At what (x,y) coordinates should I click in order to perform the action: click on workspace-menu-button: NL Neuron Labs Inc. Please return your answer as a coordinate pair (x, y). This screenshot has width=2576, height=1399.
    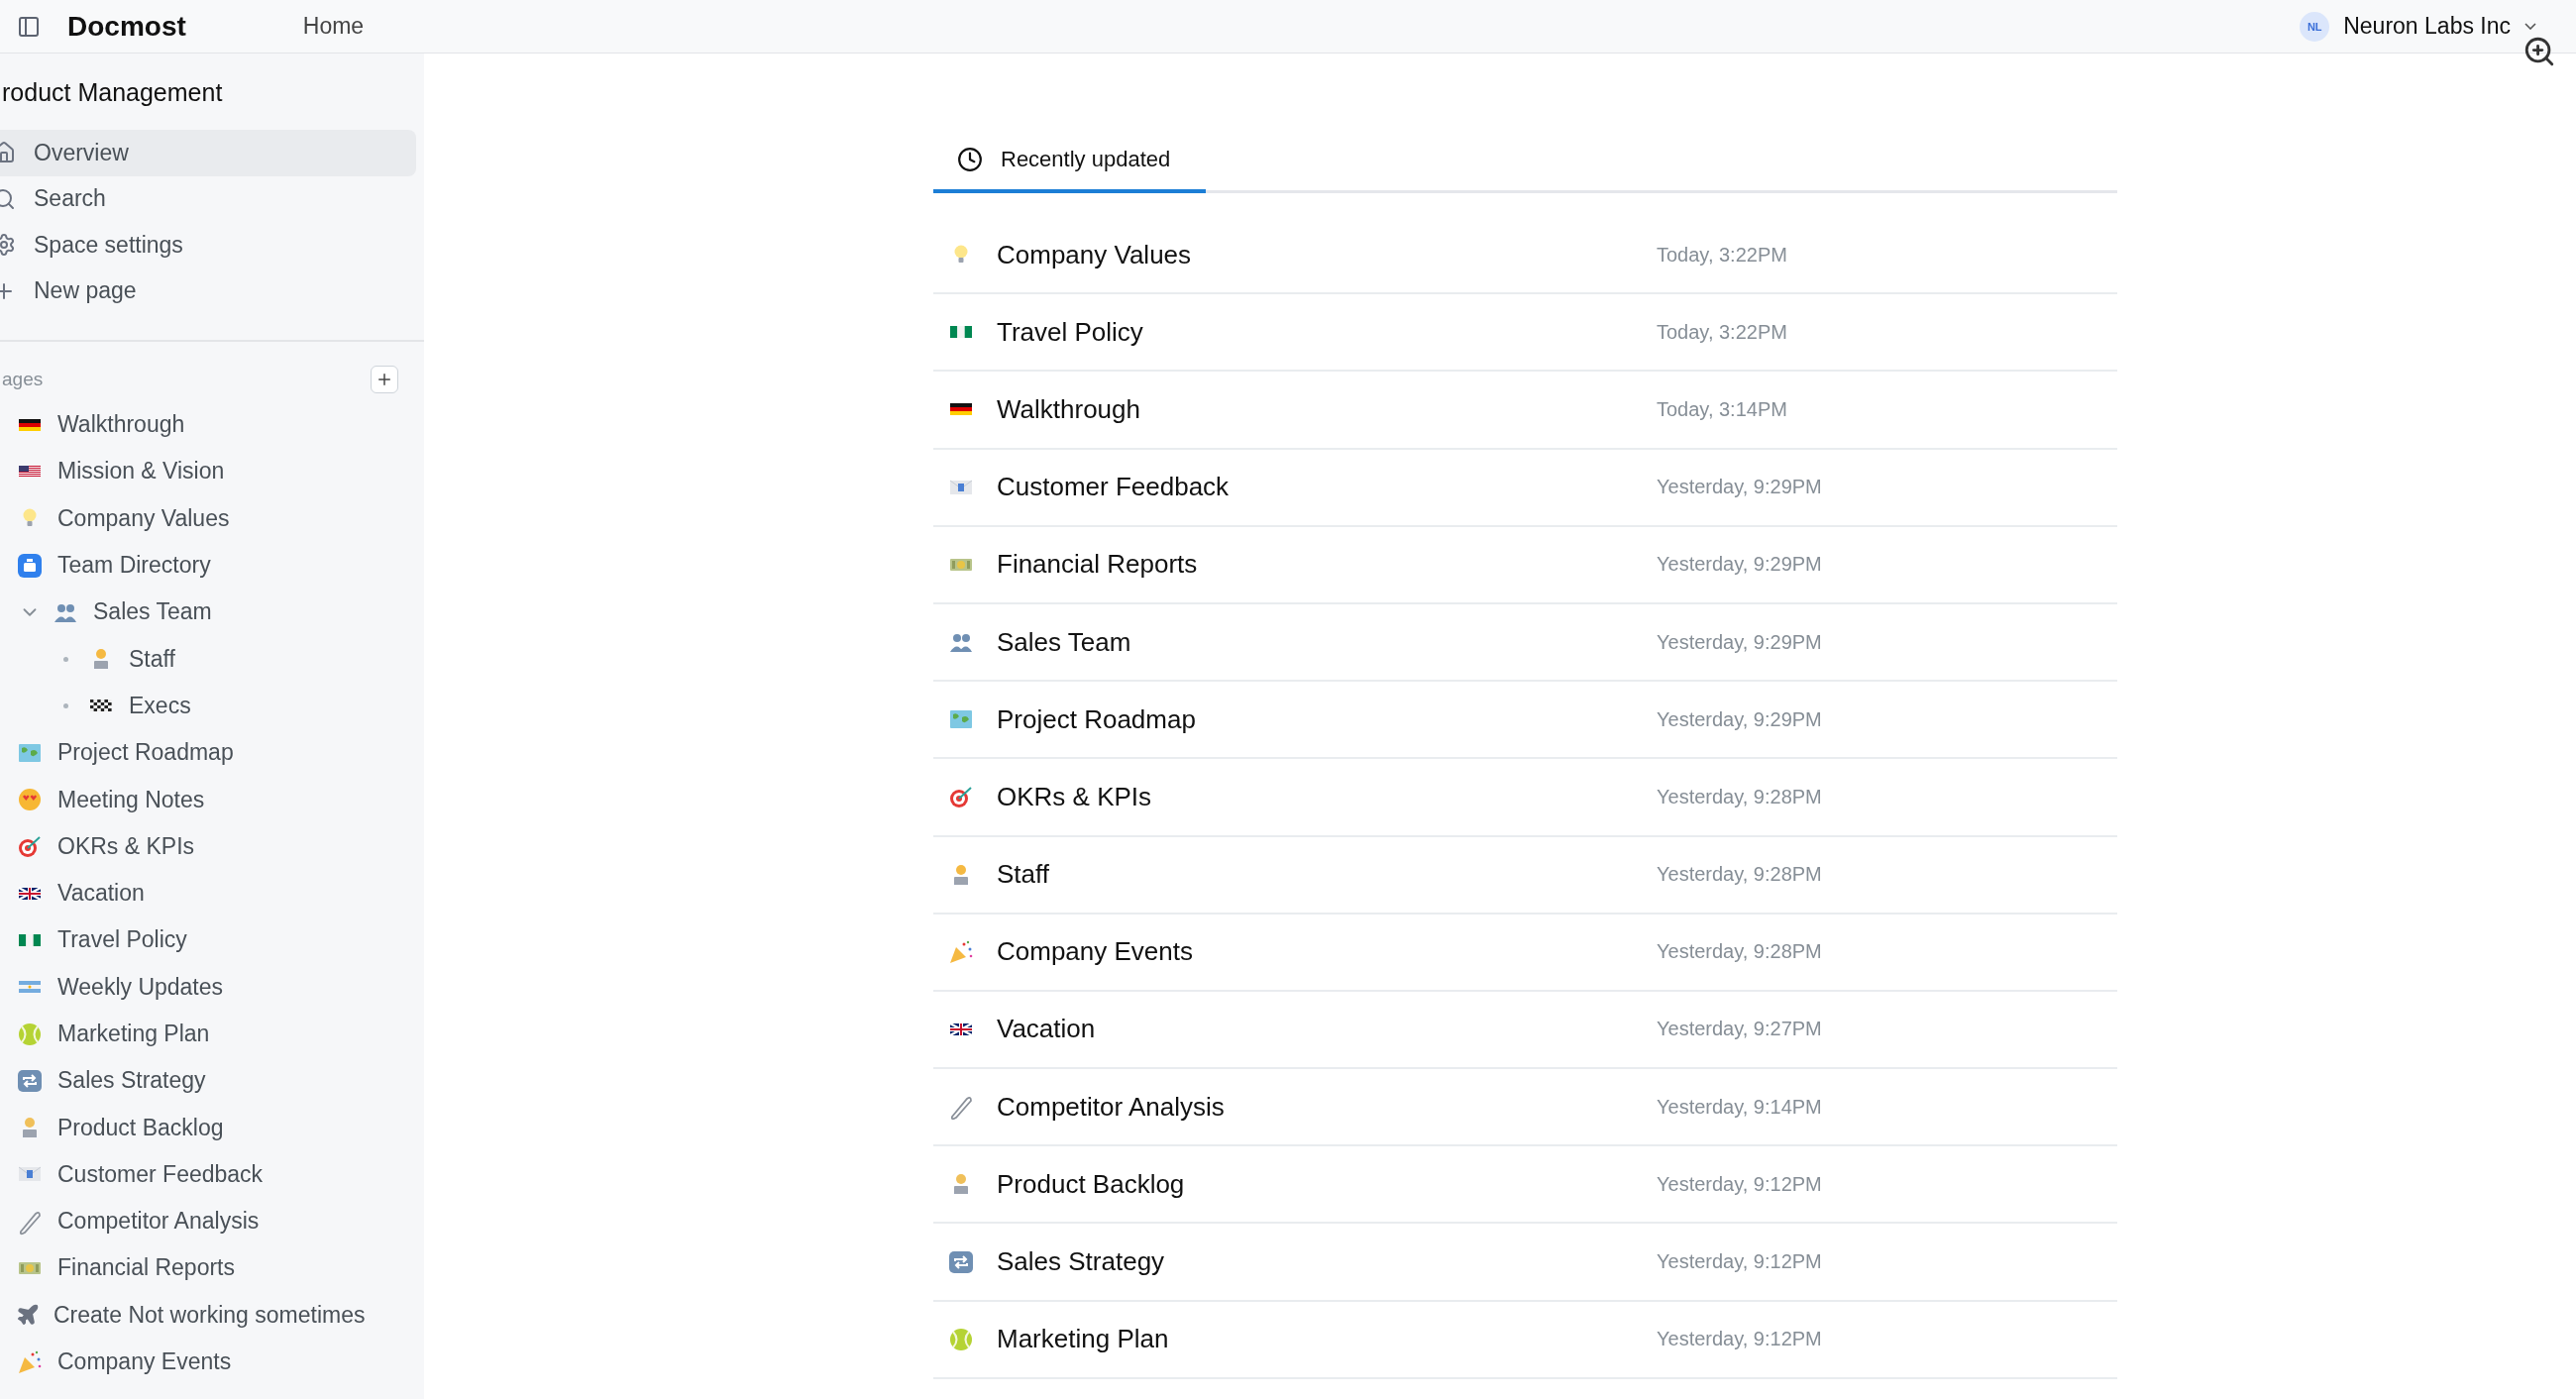
    Looking at the image, I should click on (2418, 26).